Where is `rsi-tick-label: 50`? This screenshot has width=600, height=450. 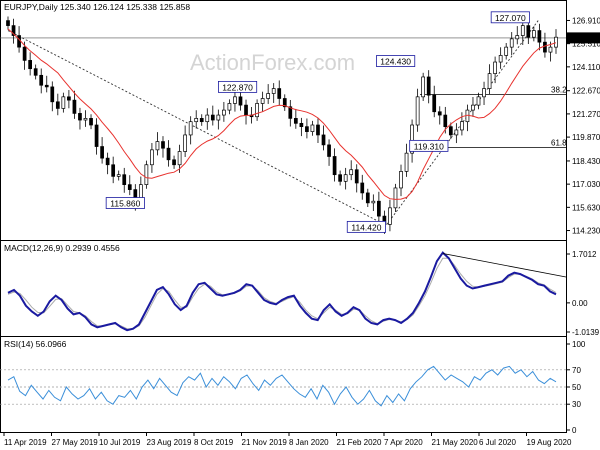
rsi-tick-label: 50 is located at coordinates (576, 387).